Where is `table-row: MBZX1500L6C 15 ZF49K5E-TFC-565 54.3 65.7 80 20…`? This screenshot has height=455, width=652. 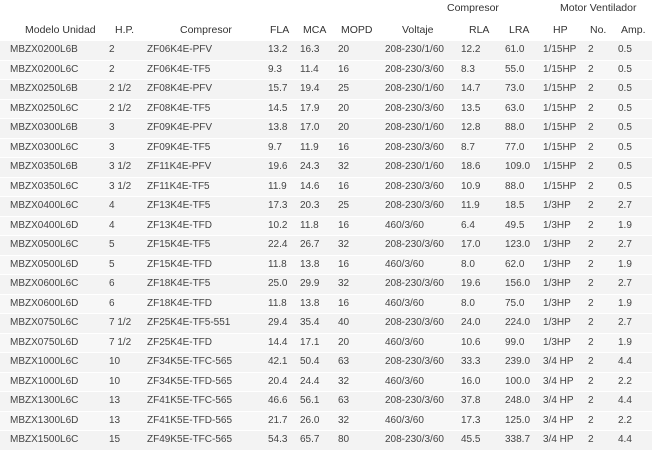 table-row: MBZX1500L6C 15 ZF49K5E-TFC-565 54.3 65.7 80 20… is located at coordinates (326, 440).